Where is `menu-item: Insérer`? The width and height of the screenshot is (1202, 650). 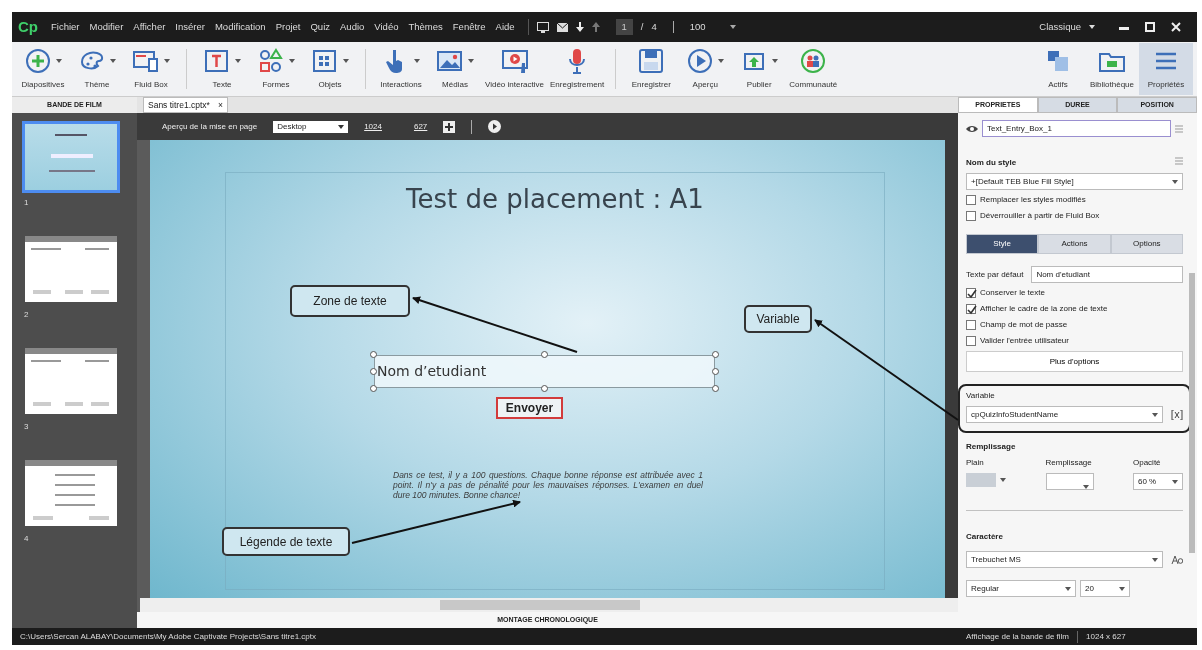 menu-item: Insérer is located at coordinates (190, 27).